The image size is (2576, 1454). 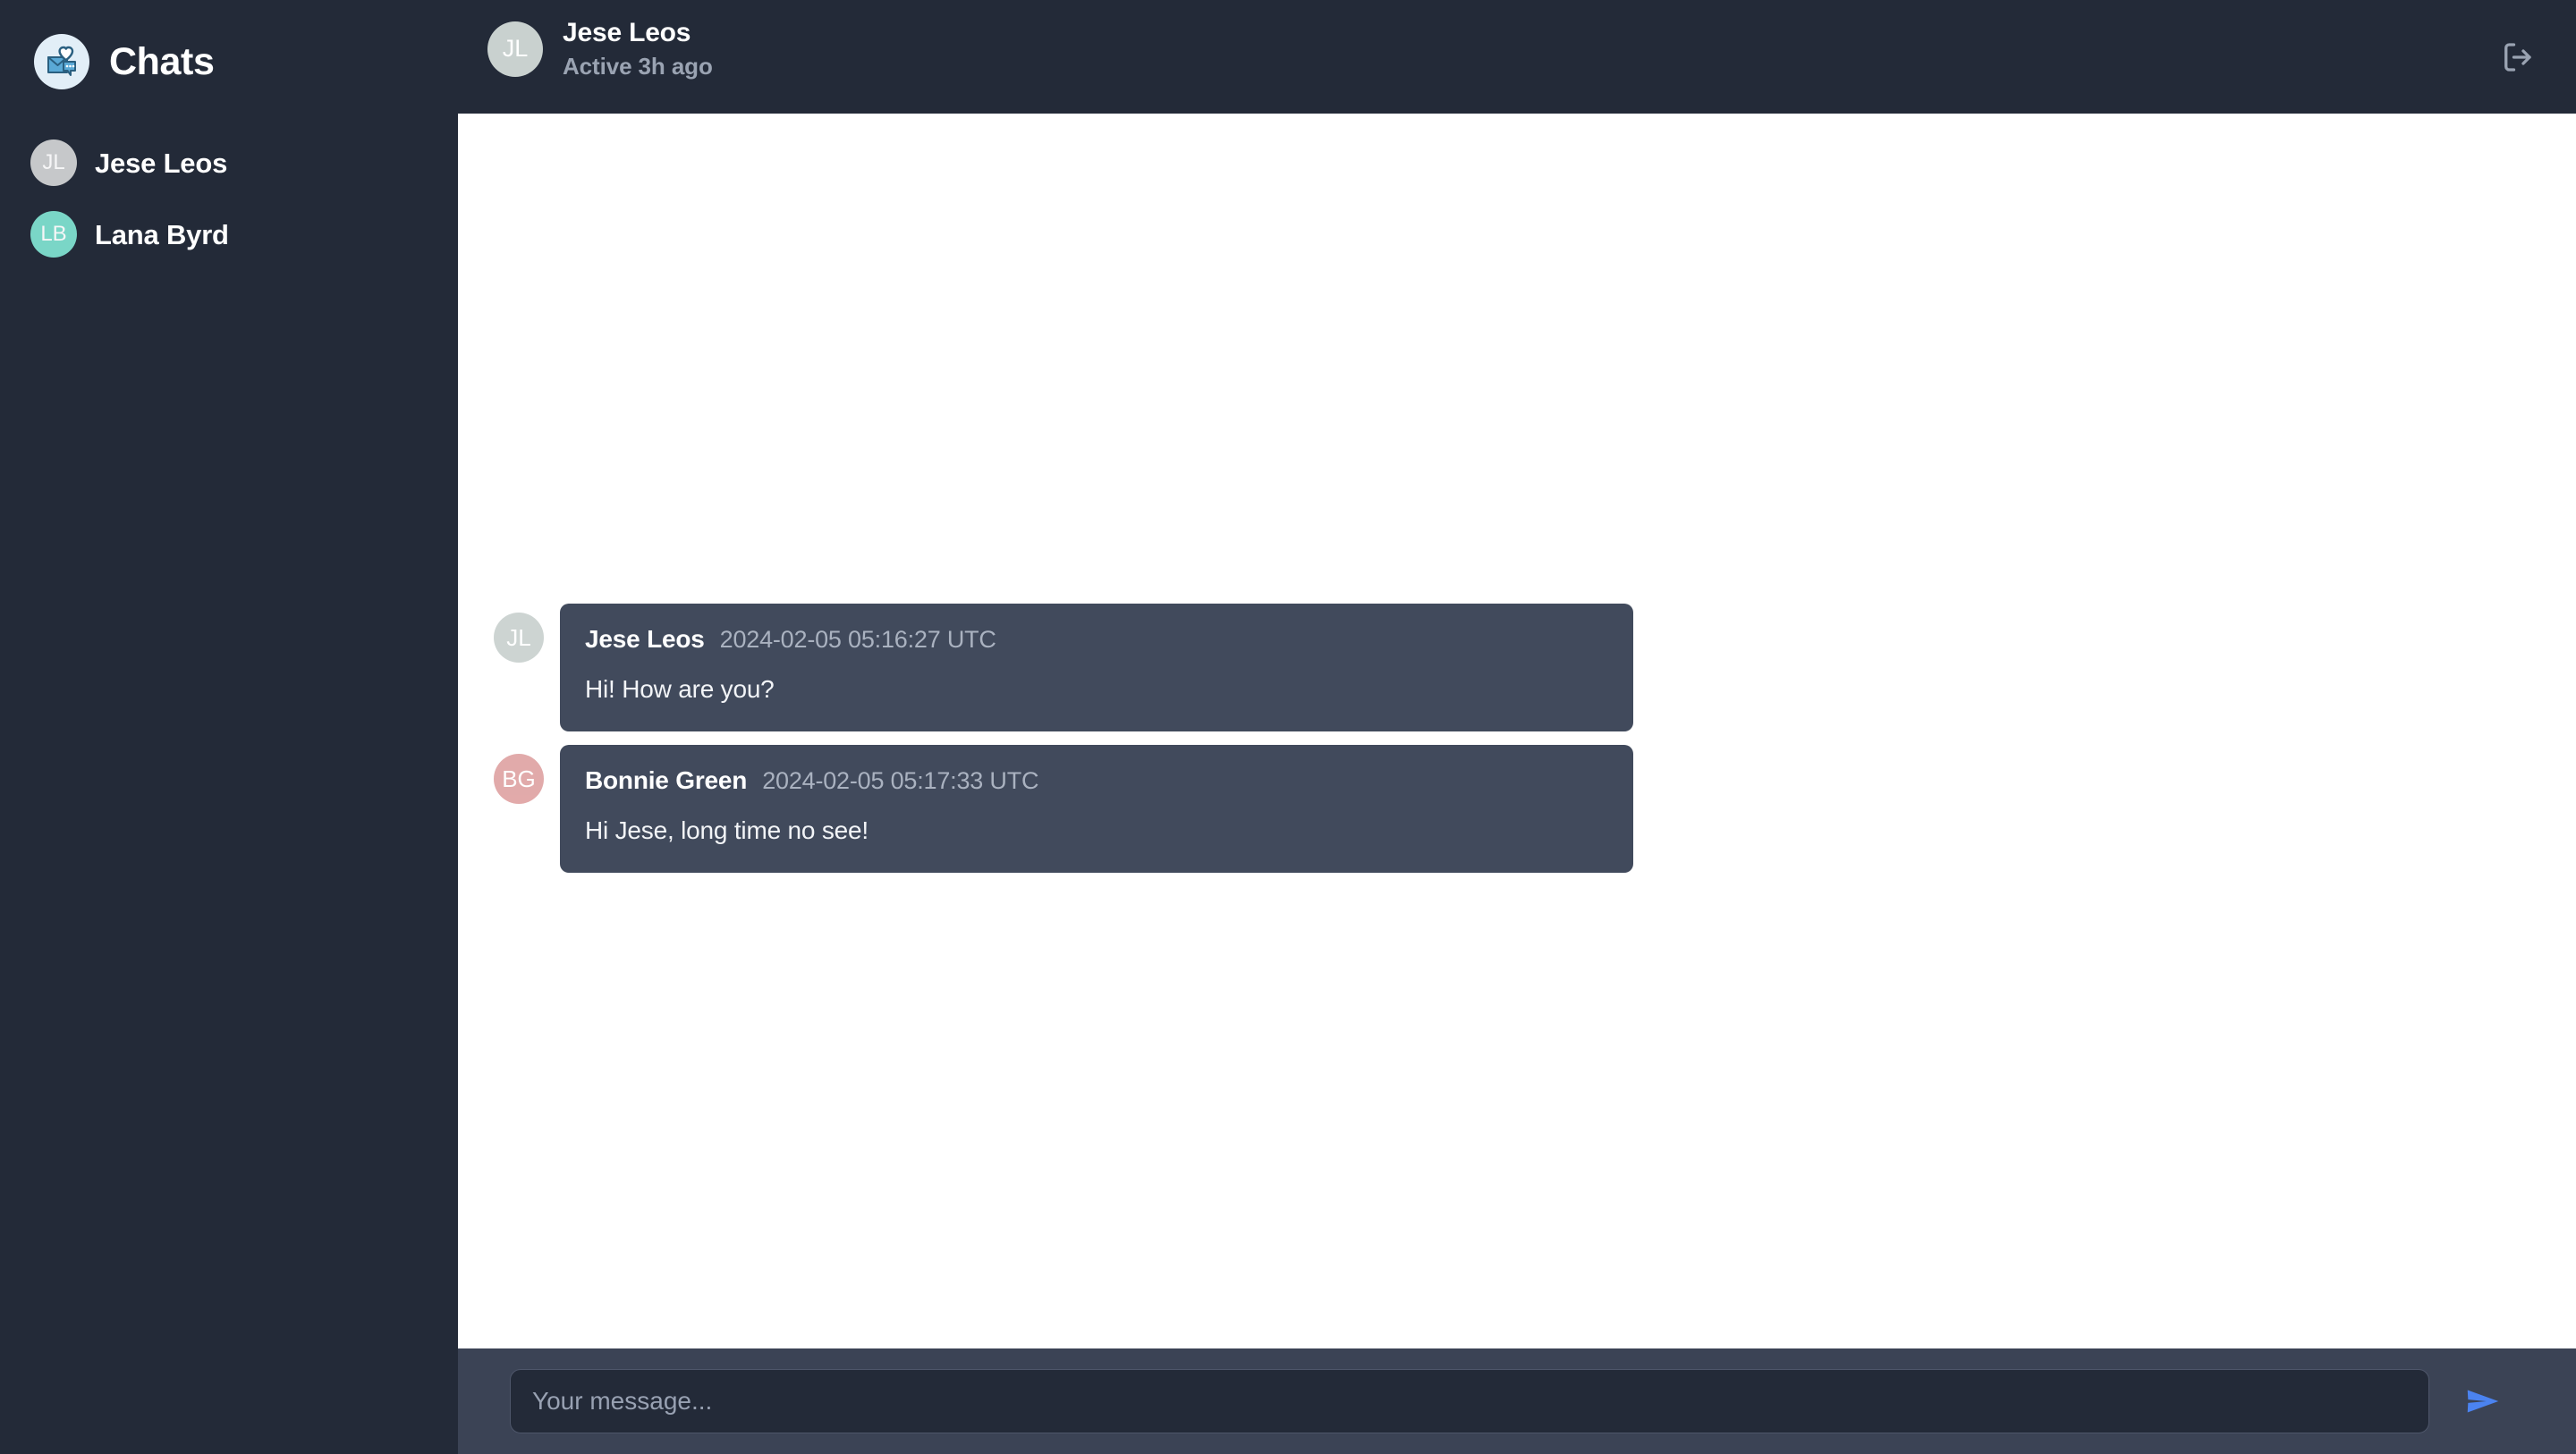 I want to click on message-meta: Bonnie Green 2024-02-05 05:17:33 UTC, so click(x=1096, y=780).